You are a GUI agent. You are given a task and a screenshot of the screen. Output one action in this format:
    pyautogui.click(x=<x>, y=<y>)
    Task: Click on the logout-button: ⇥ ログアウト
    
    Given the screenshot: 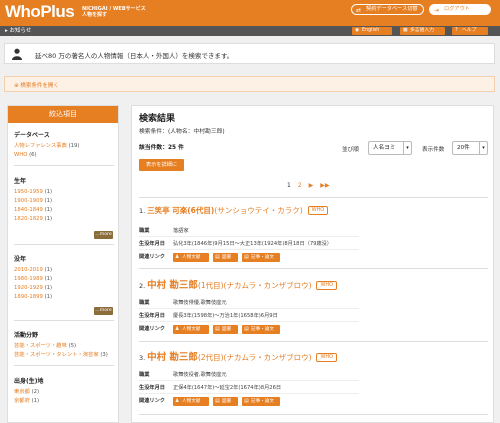 What is the action you would take?
    pyautogui.click(x=460, y=9)
    